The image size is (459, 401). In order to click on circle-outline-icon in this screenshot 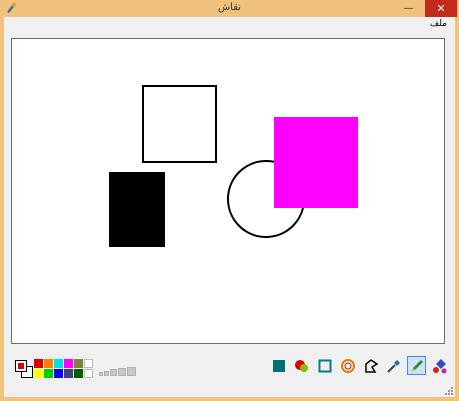, I will do `click(347, 365)`.